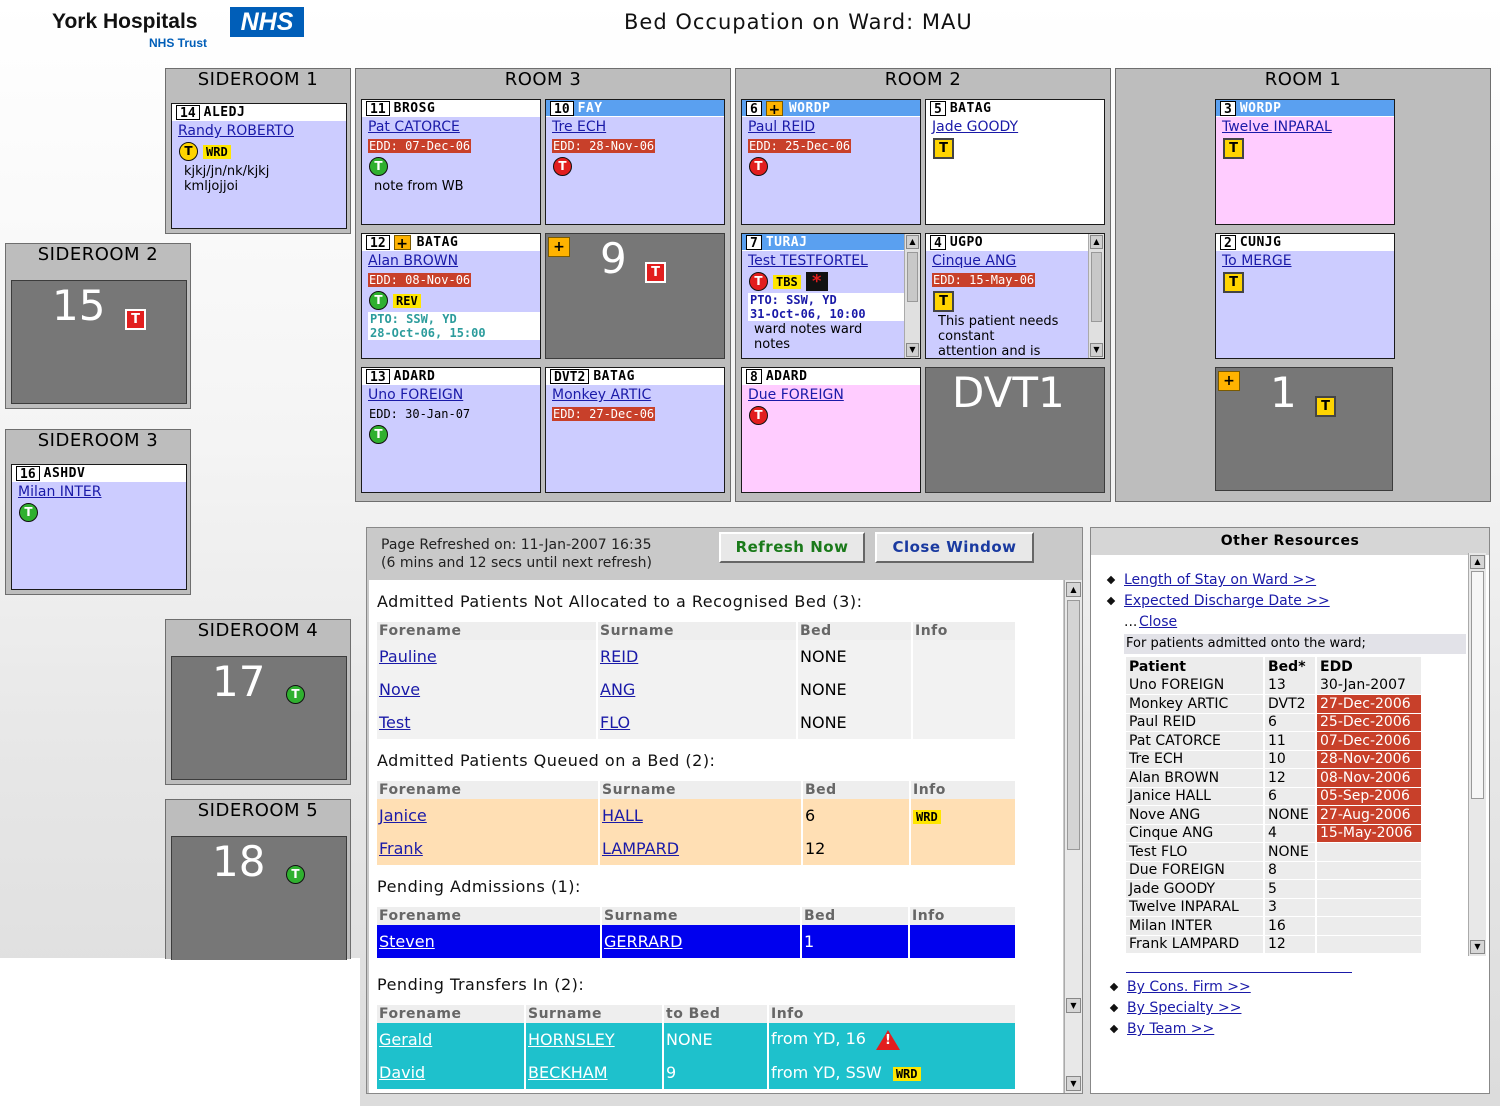 This screenshot has height=1106, width=1500. I want to click on patient-link: Tre ECH, so click(638, 127).